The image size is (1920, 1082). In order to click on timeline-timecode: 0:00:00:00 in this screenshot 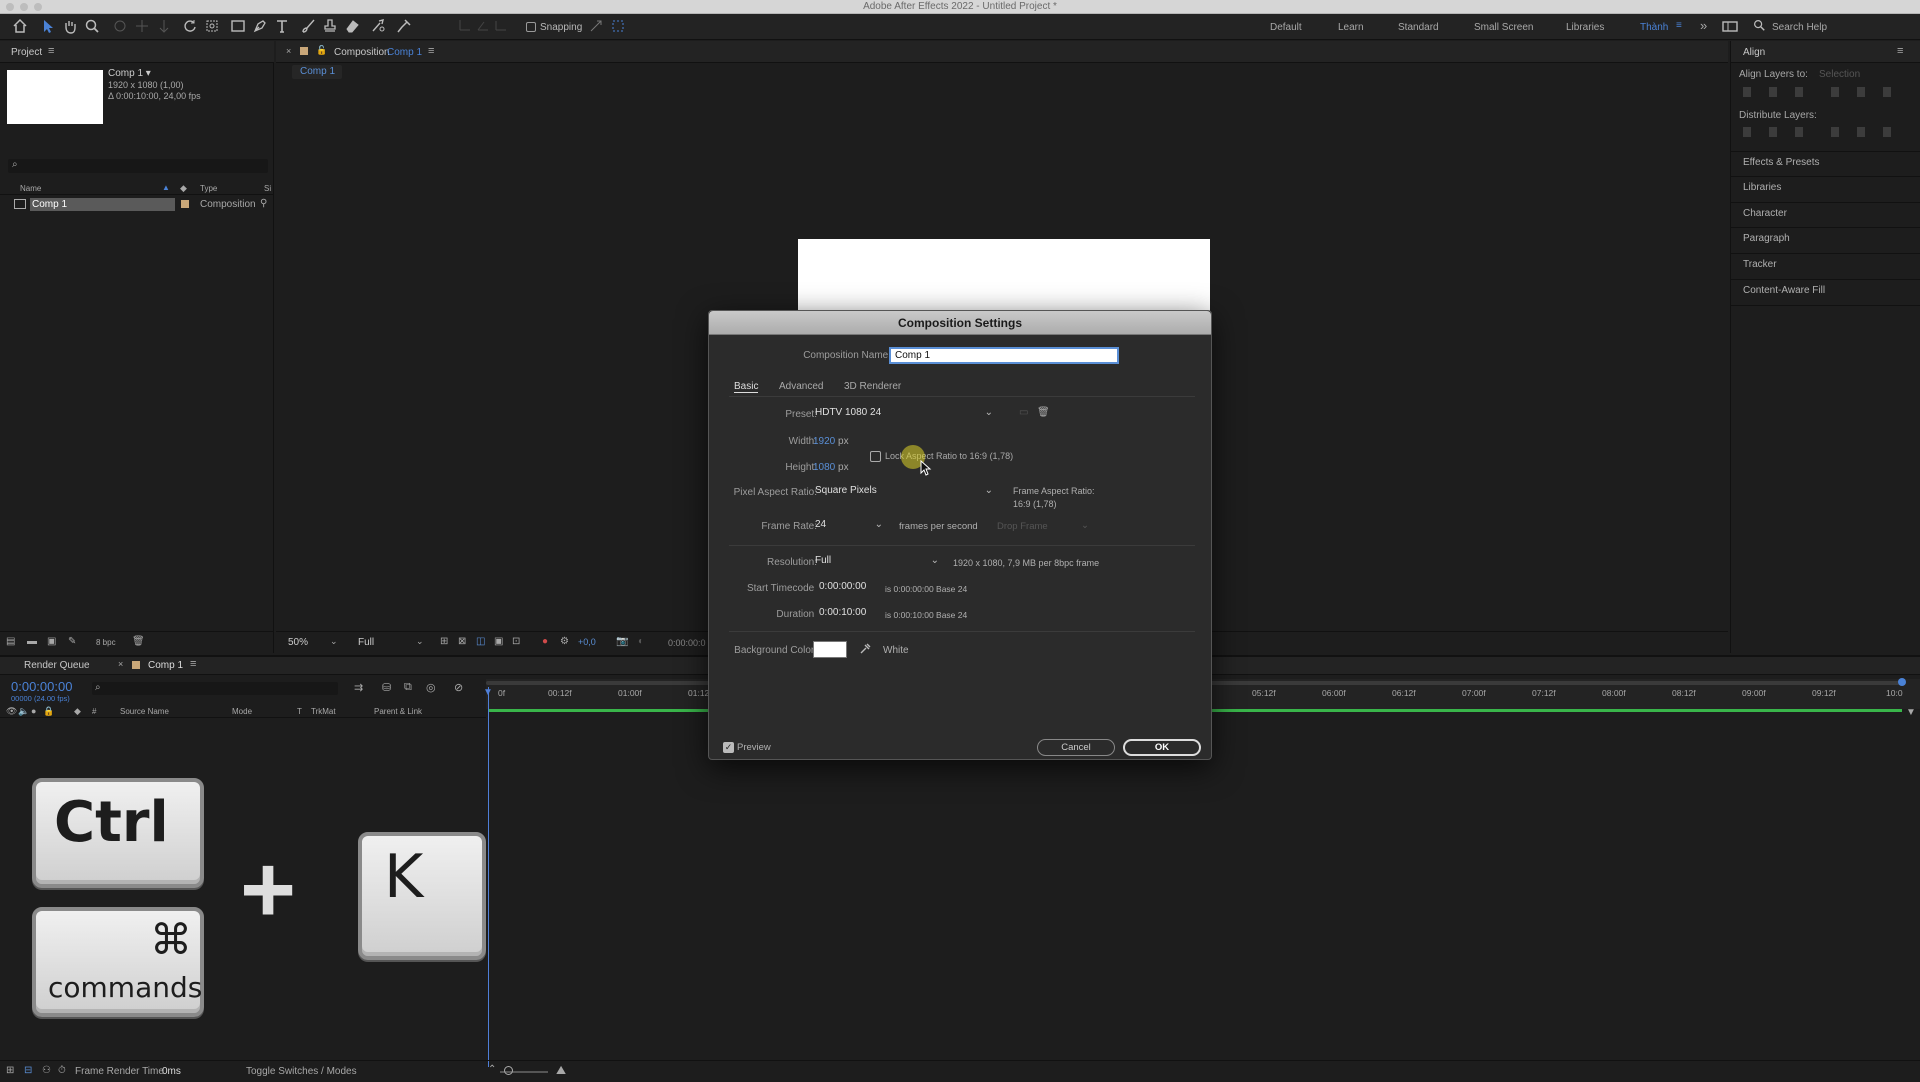, I will do `click(41, 686)`.